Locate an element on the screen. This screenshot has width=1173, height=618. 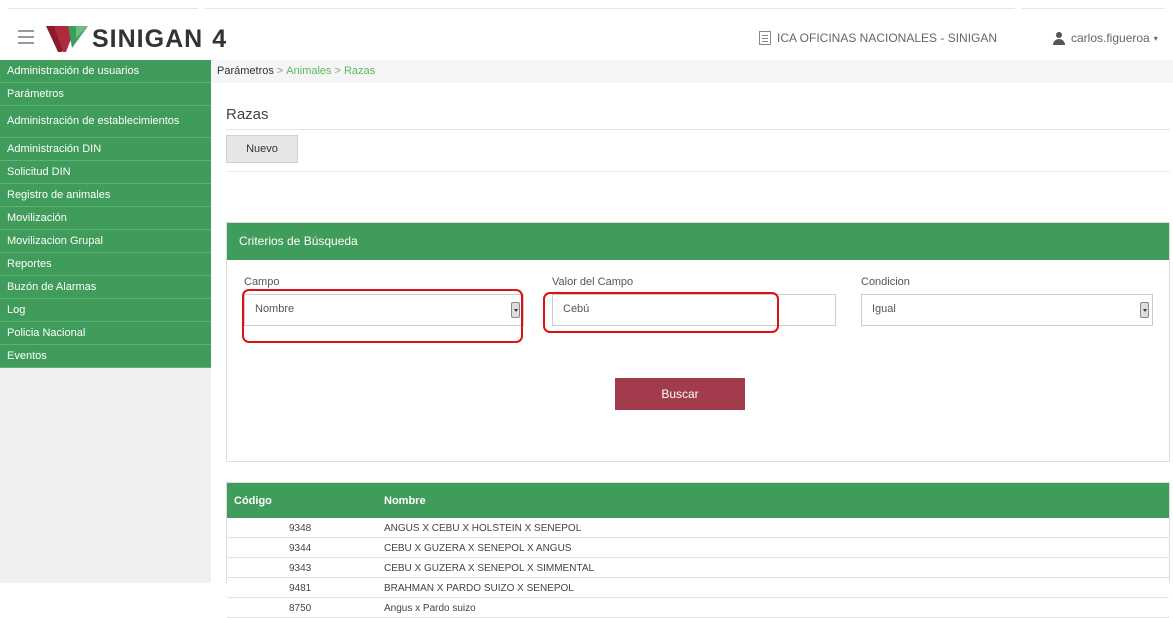
cell-codigo: 9344 is located at coordinates (300, 548).